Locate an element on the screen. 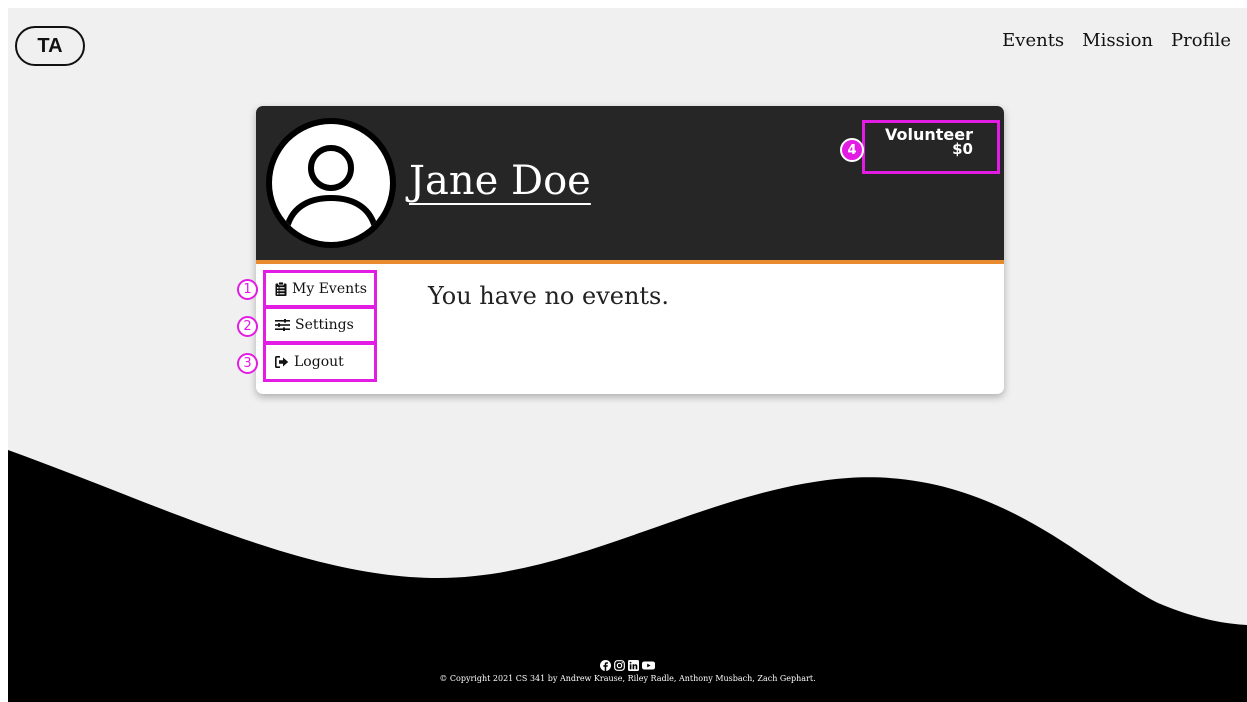 The width and height of the screenshot is (1247, 702). sidebar-item-label: Logout is located at coordinates (319, 362).